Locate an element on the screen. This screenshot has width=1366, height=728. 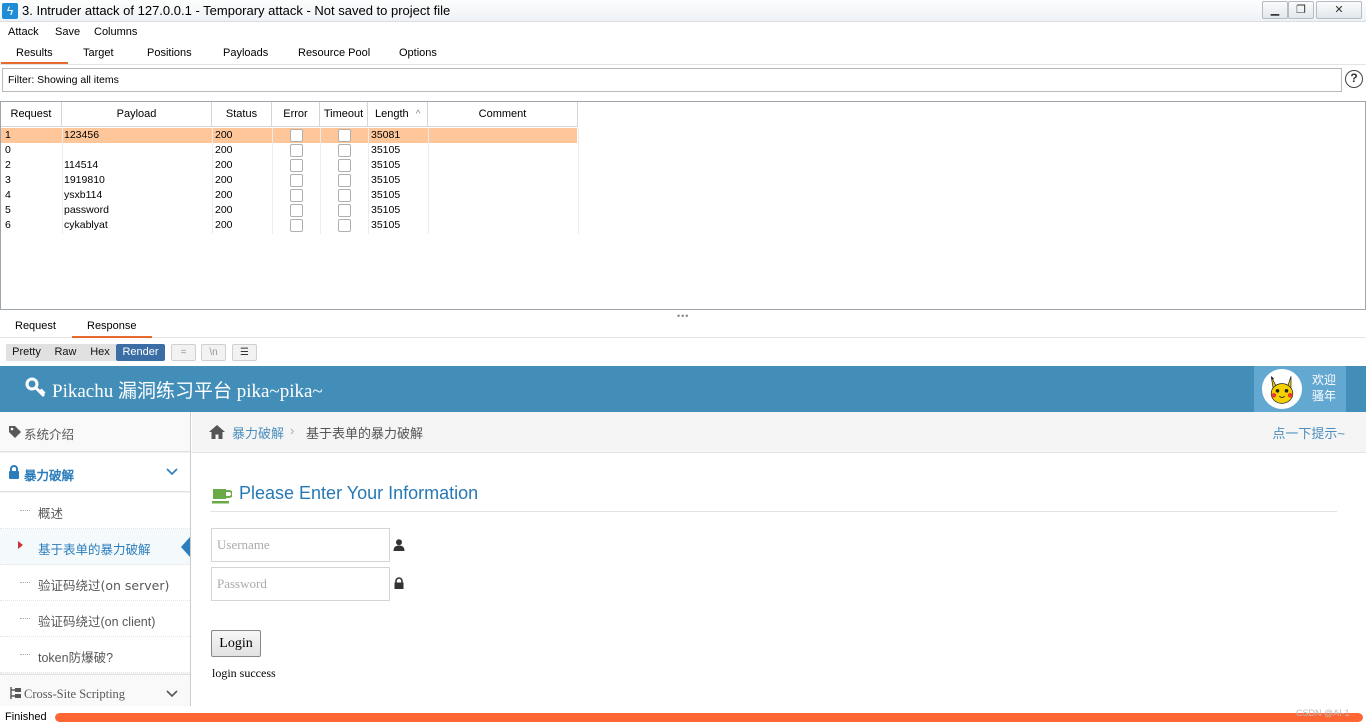
pikachu-header: Pikachu 漏洞练习平台 pika~pika~ 欢迎 骚年 is located at coordinates (683, 389).